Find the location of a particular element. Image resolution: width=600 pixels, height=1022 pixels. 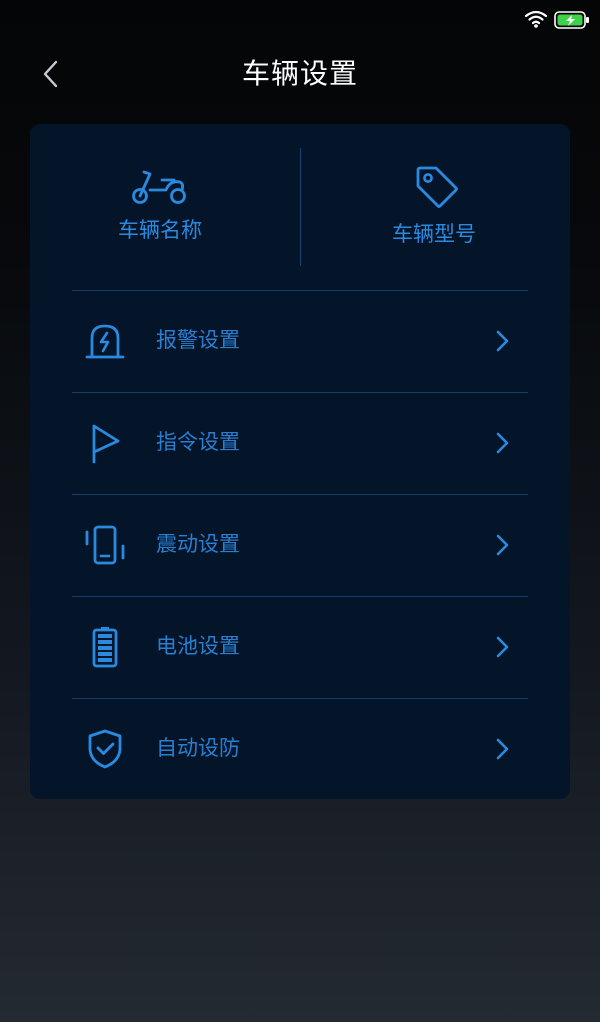

vehicle-name-button: 车辆名称 is located at coordinates (165, 207).